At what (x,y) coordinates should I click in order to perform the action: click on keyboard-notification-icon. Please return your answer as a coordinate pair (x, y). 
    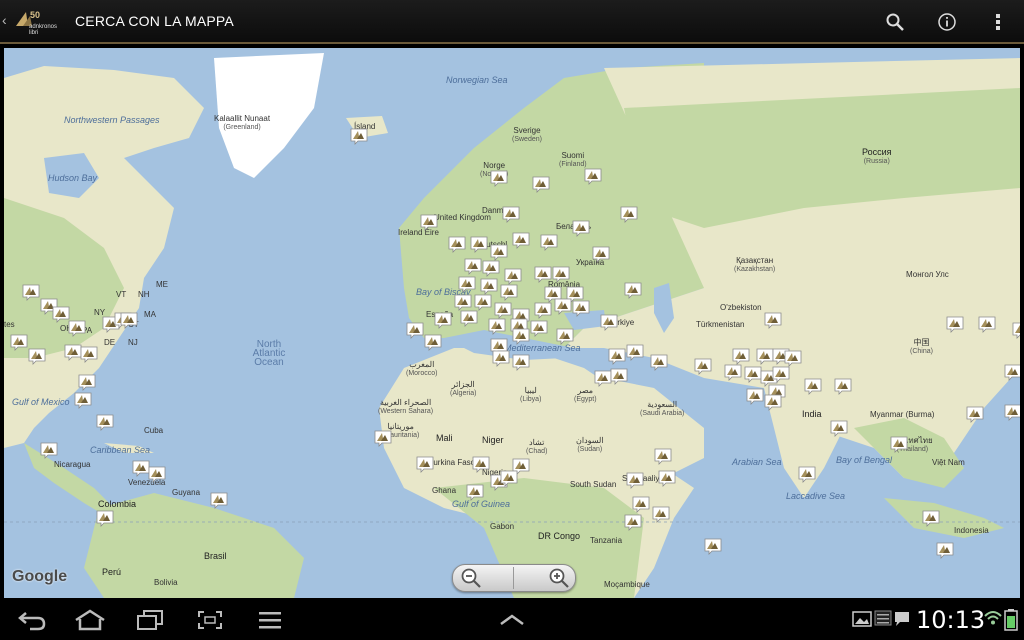
    Looking at the image, I should click on (883, 619).